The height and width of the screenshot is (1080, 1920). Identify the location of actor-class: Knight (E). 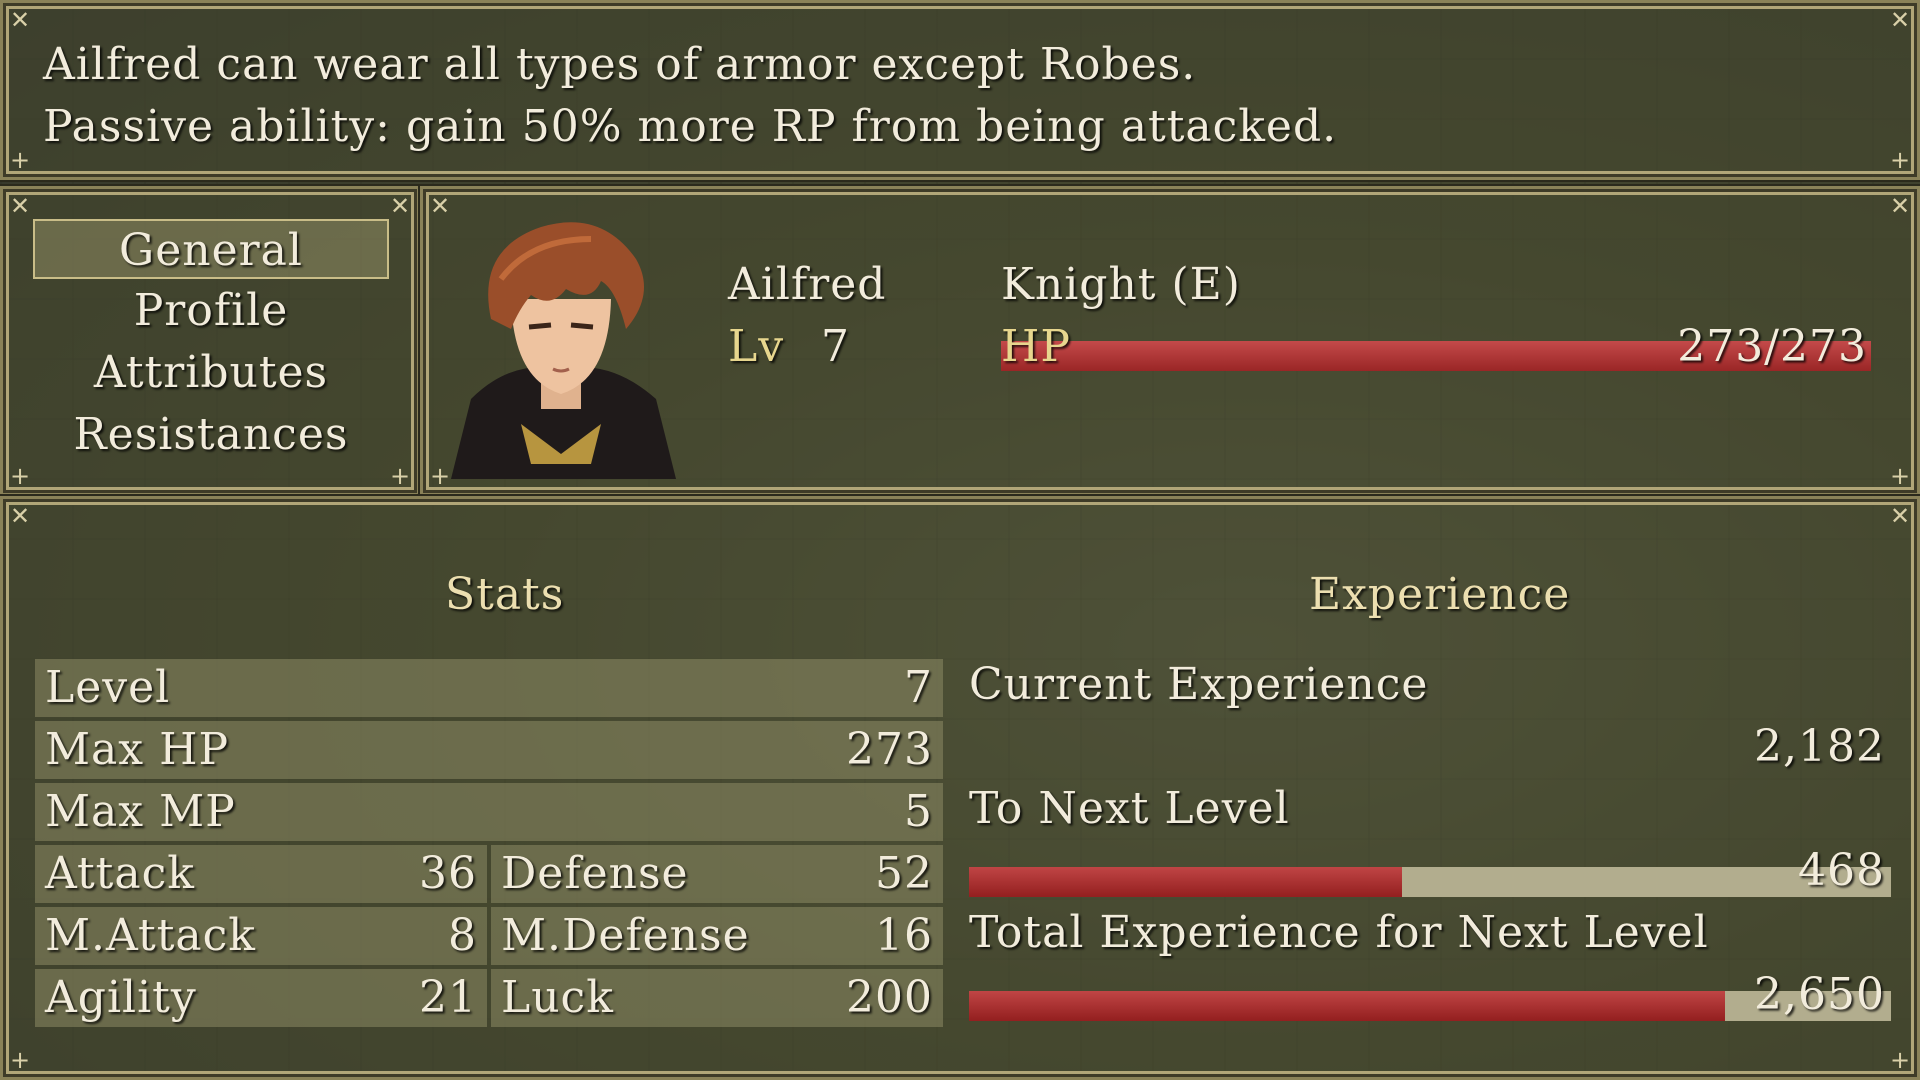
(1121, 284).